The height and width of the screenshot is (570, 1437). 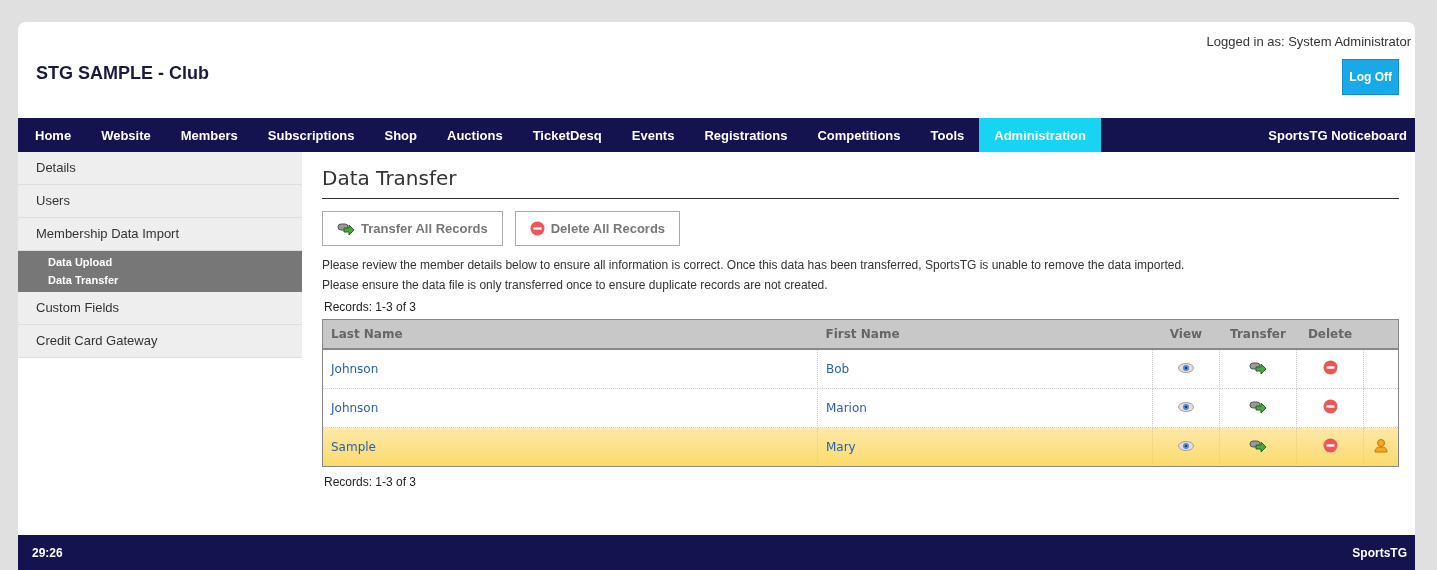 I want to click on nav-item: Tools, so click(x=947, y=135).